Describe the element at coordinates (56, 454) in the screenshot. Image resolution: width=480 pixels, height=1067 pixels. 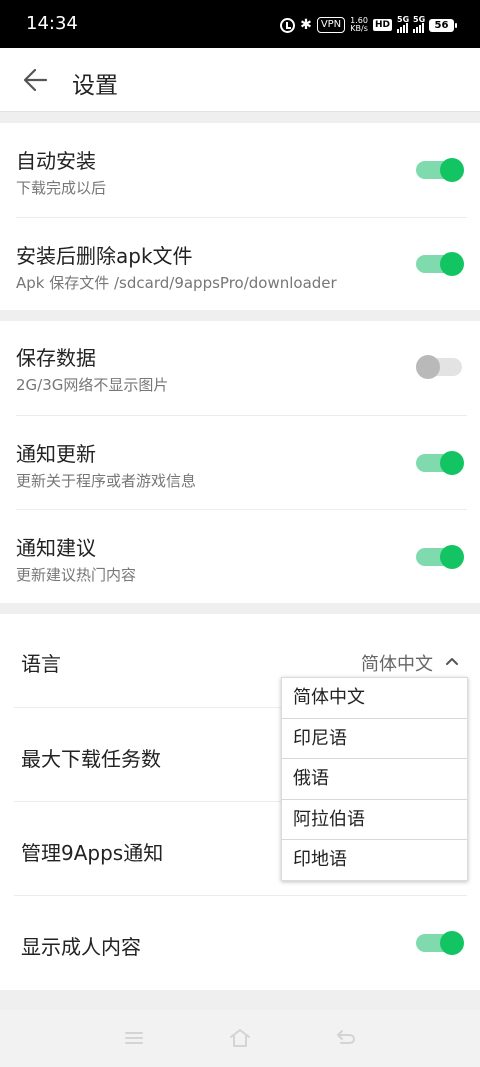
I see `setting-title: 通知更新` at that location.